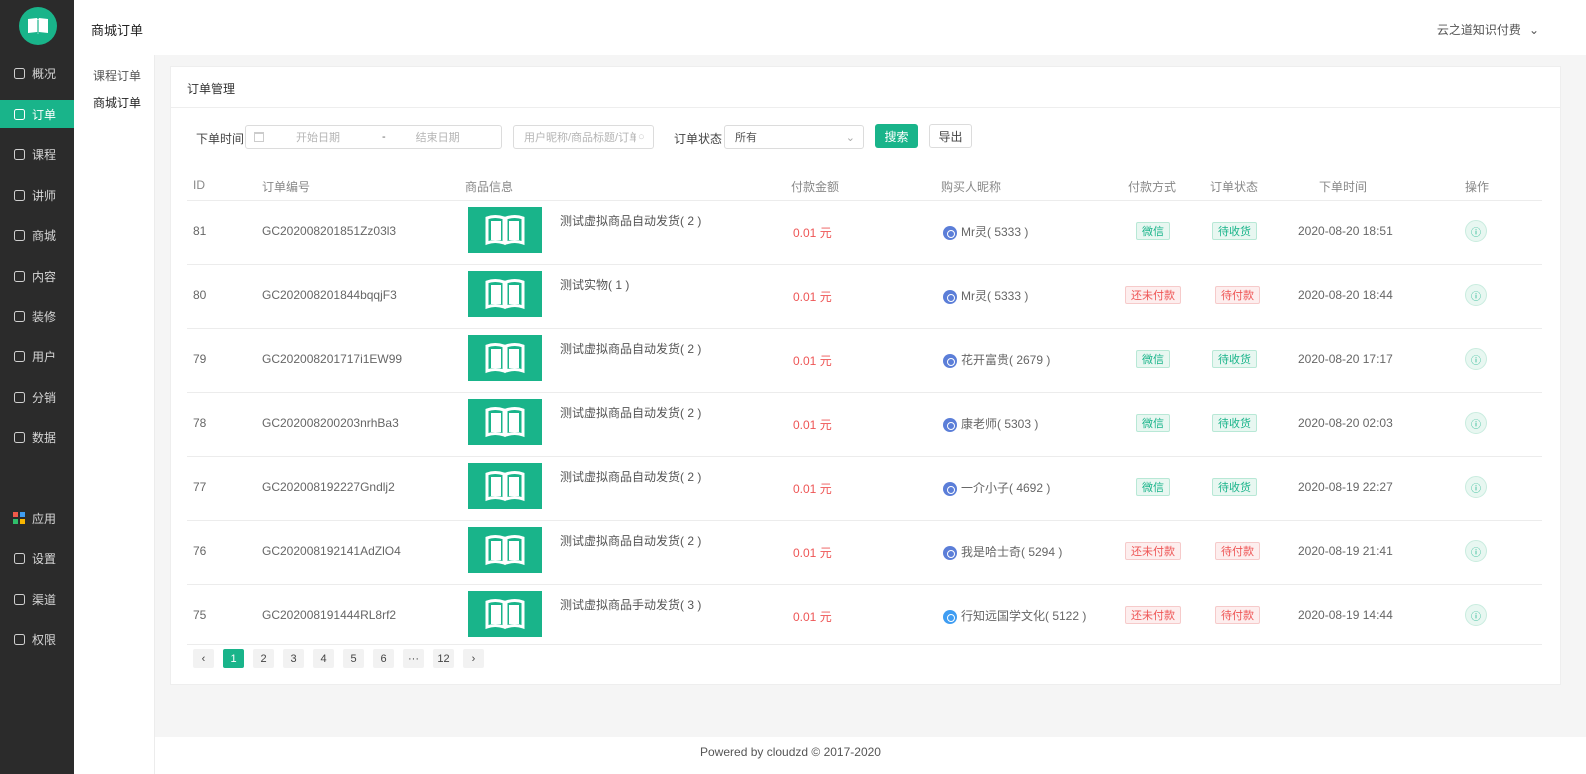 The height and width of the screenshot is (774, 1586). What do you see at coordinates (383, 658) in the screenshot?
I see `page-button: 6` at bounding box center [383, 658].